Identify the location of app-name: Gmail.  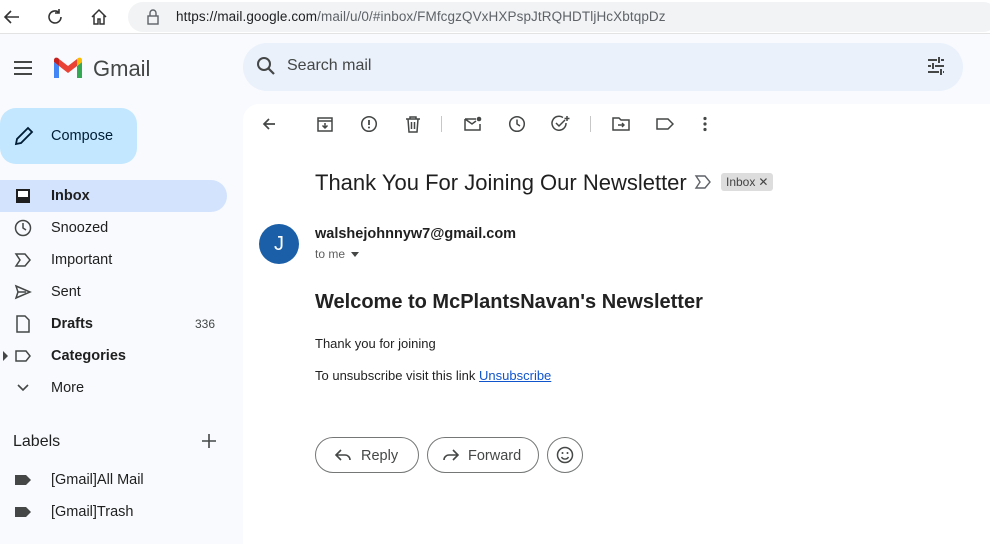
(122, 68).